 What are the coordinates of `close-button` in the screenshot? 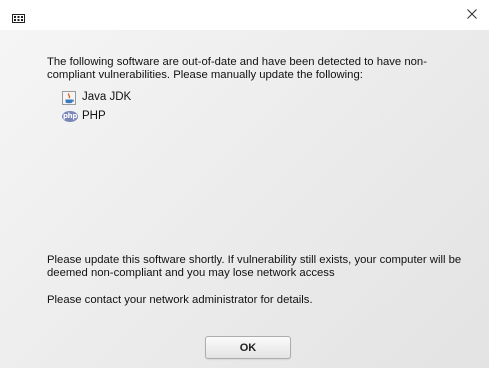 It's located at (472, 15).